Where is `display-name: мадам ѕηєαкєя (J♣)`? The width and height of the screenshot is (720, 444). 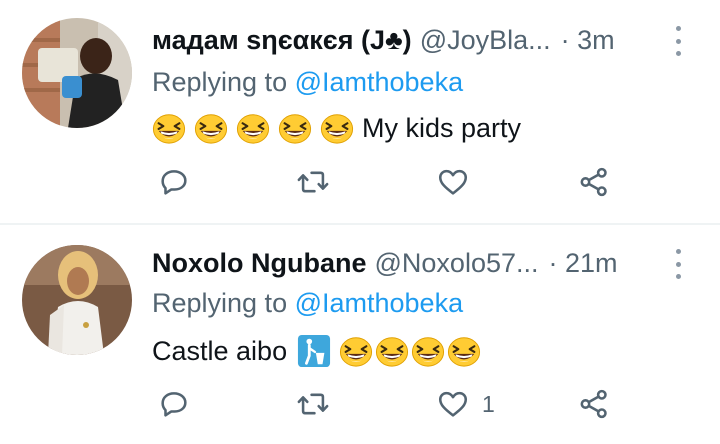 display-name: мадам ѕηєαкєя (J♣) is located at coordinates (282, 40).